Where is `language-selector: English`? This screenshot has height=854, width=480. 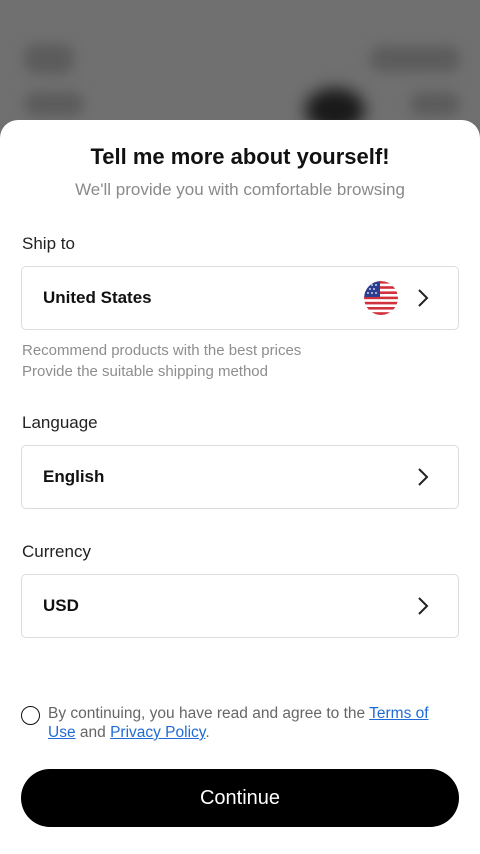 language-selector: English is located at coordinates (240, 477).